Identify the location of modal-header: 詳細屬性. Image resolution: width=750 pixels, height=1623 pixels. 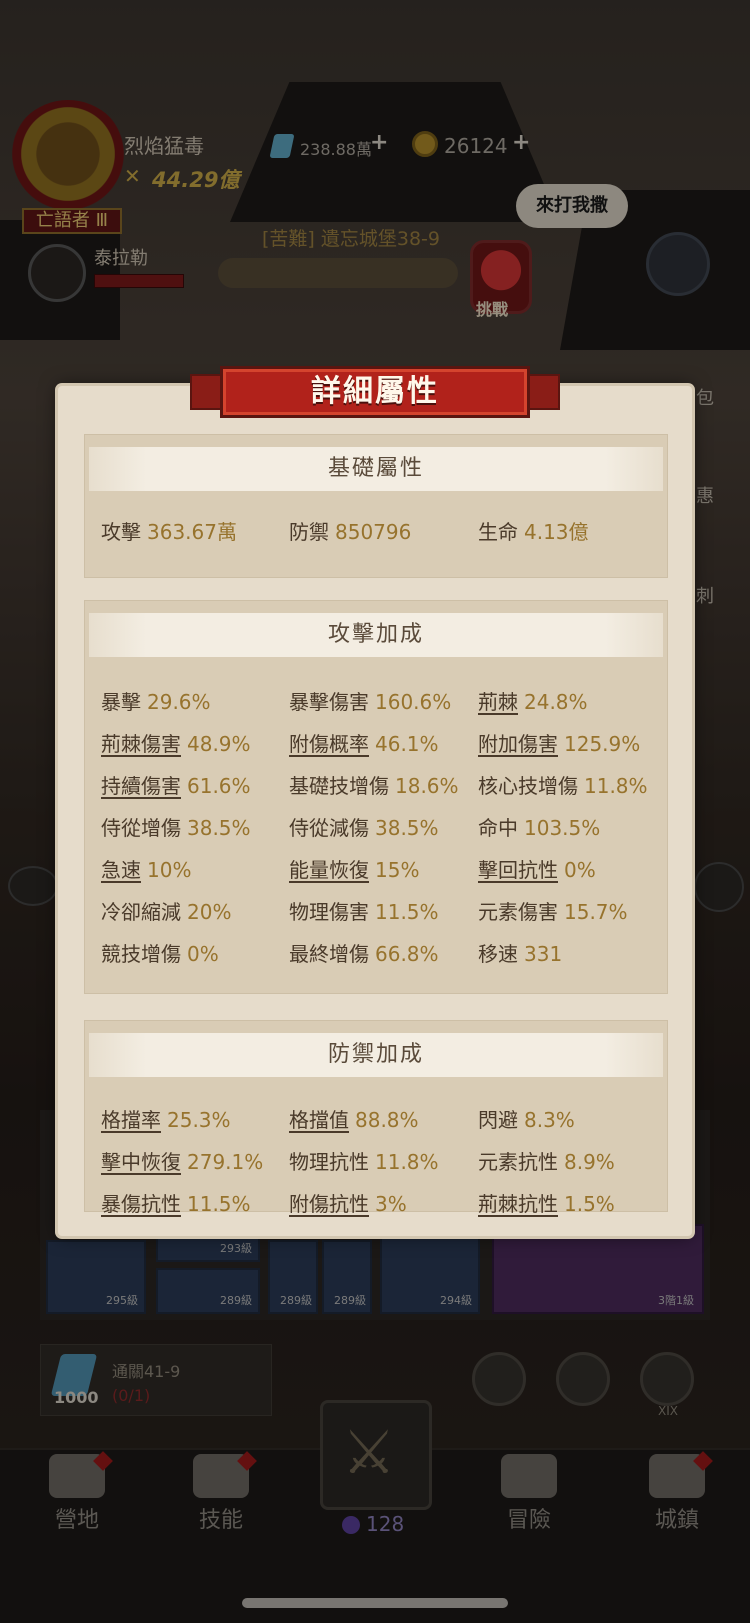
(375, 392).